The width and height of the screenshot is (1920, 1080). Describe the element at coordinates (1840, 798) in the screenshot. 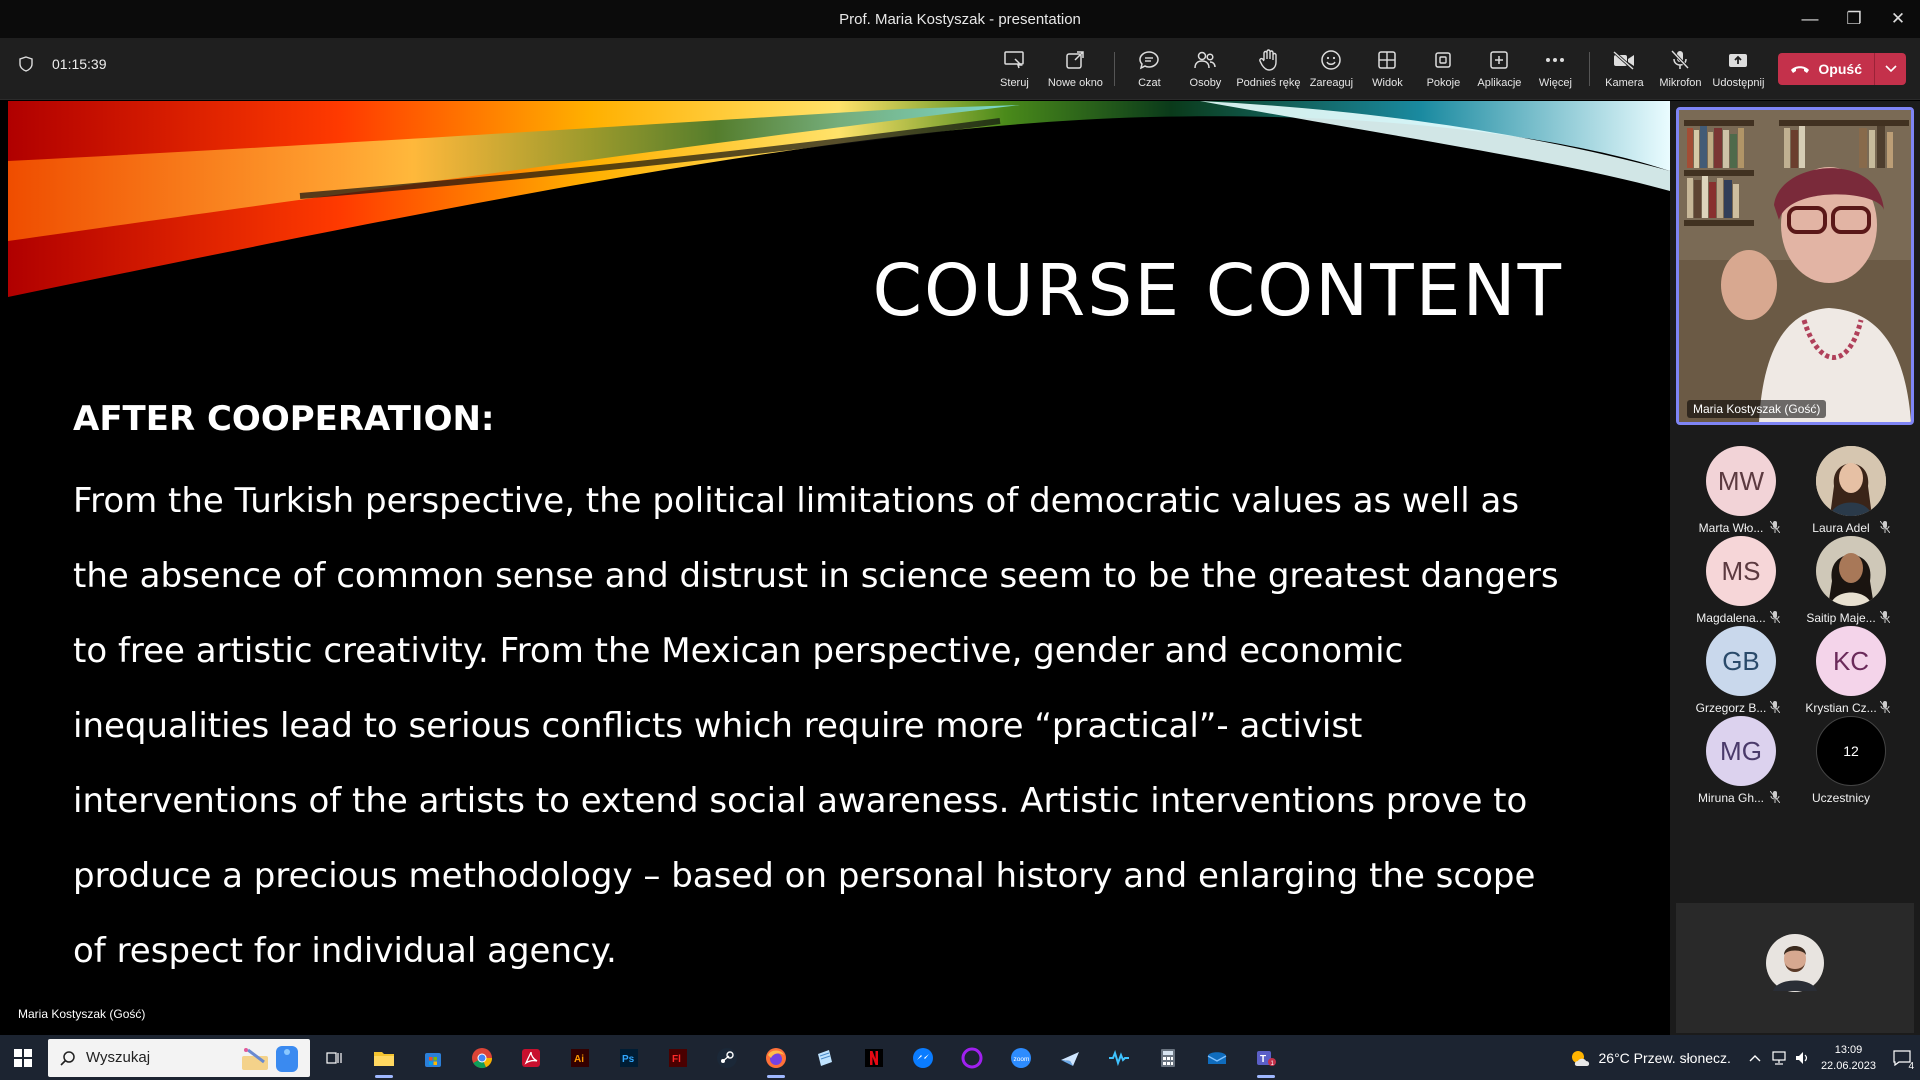

I see `participants-label: Uczestnicy` at that location.